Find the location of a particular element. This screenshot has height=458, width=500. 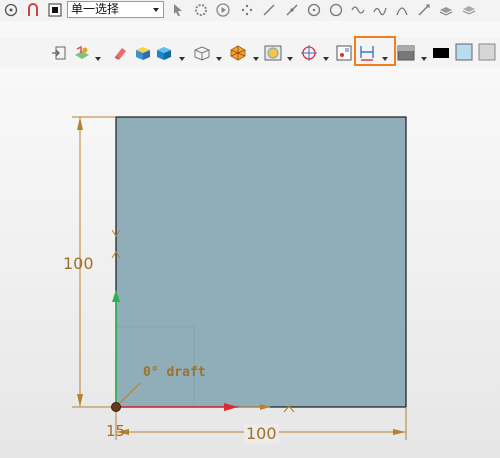

small-dimension-value: 15 is located at coordinates (115, 431).